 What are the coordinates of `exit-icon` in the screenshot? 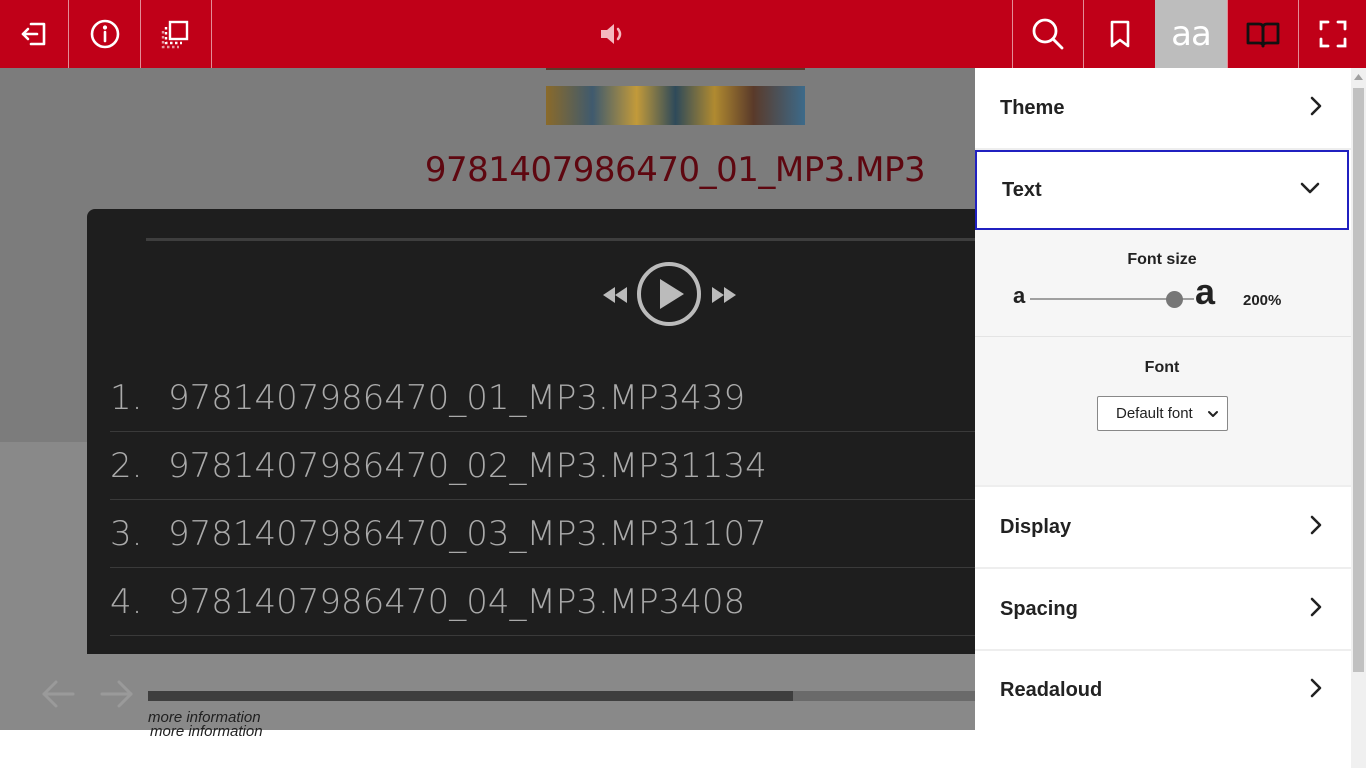 It's located at (34, 34).